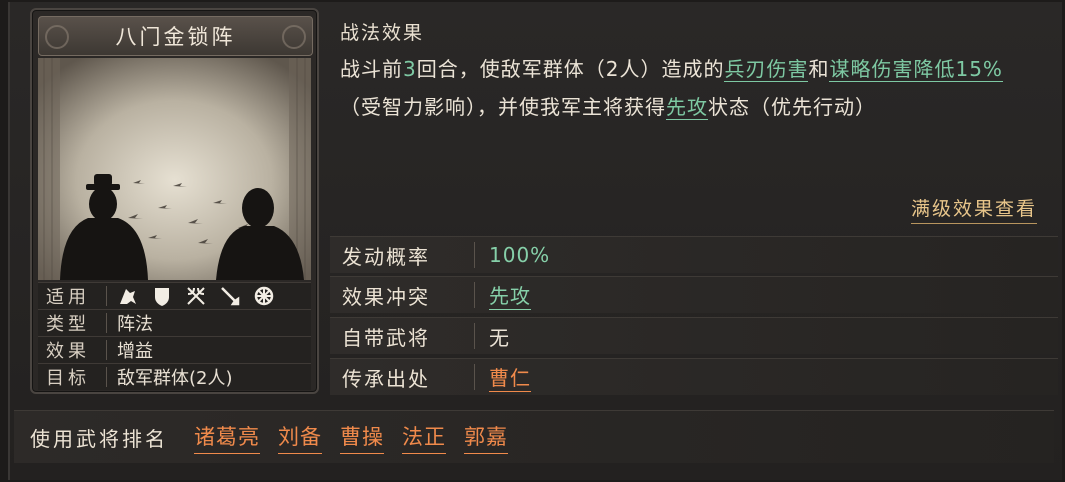 This screenshot has height=482, width=1065. I want to click on general-link: 曹操, so click(362, 437).